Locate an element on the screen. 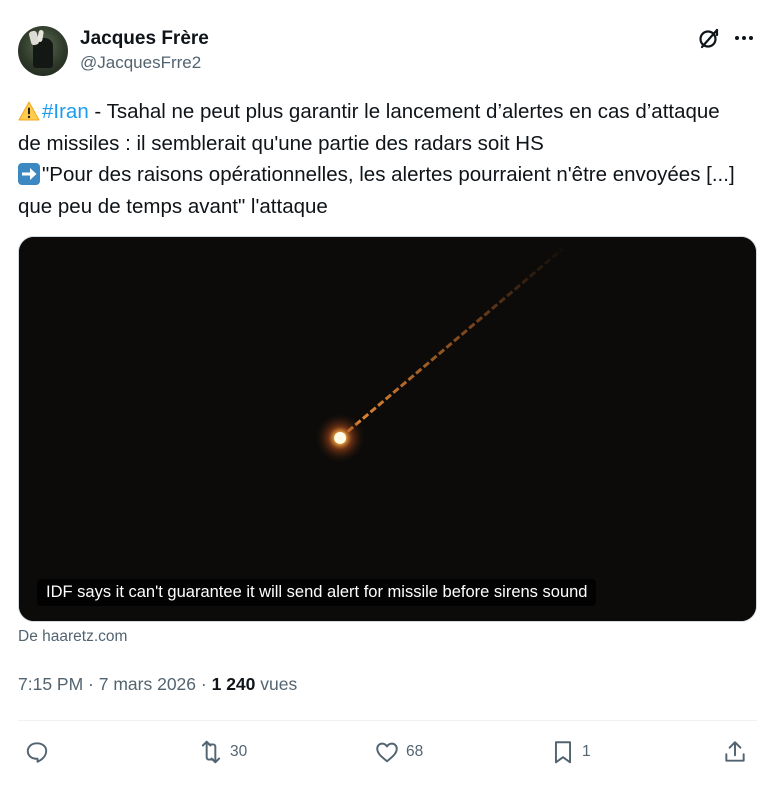  divider is located at coordinates (387, 720).